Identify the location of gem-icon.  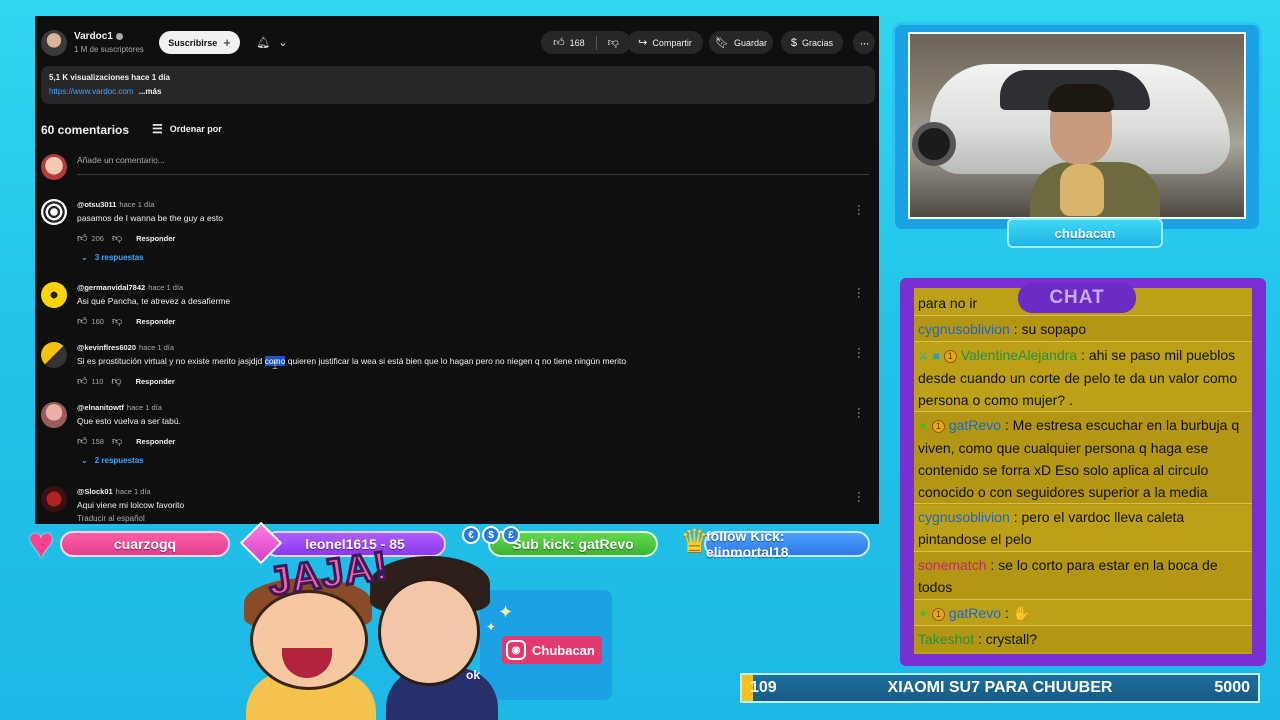
(261, 543).